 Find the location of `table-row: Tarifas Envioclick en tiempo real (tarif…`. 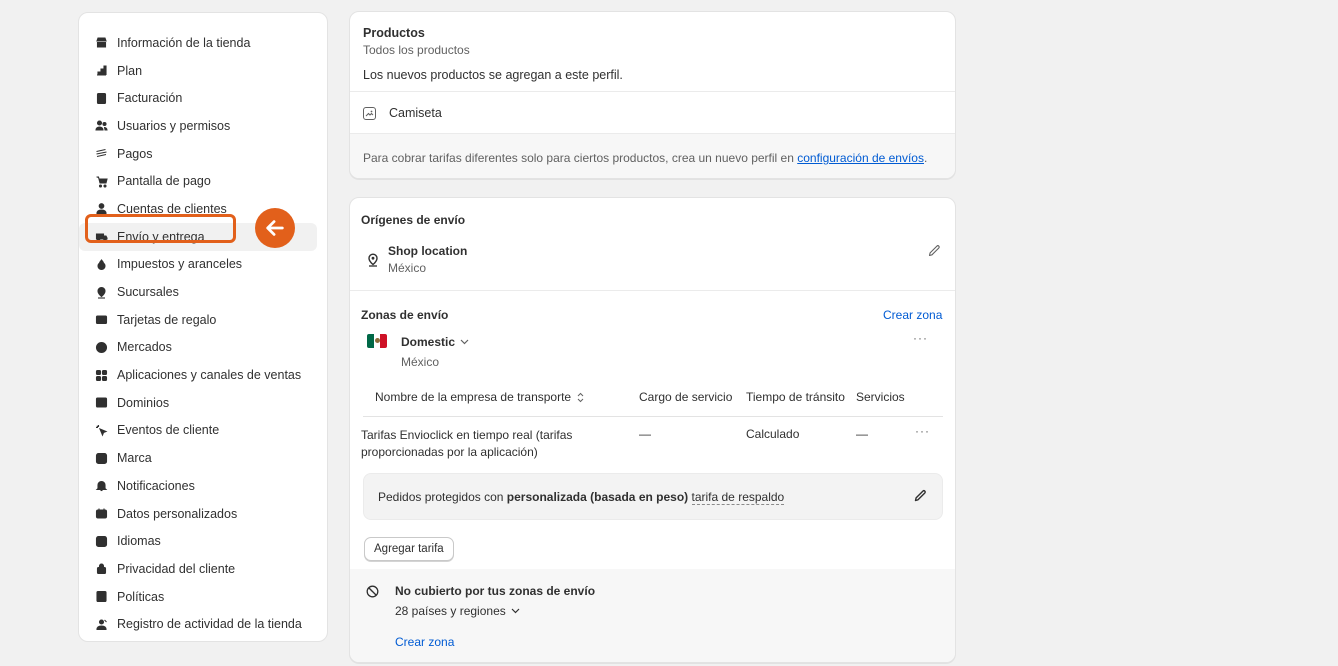

table-row: Tarifas Envioclick en tiempo real (tarif… is located at coordinates (466, 444).